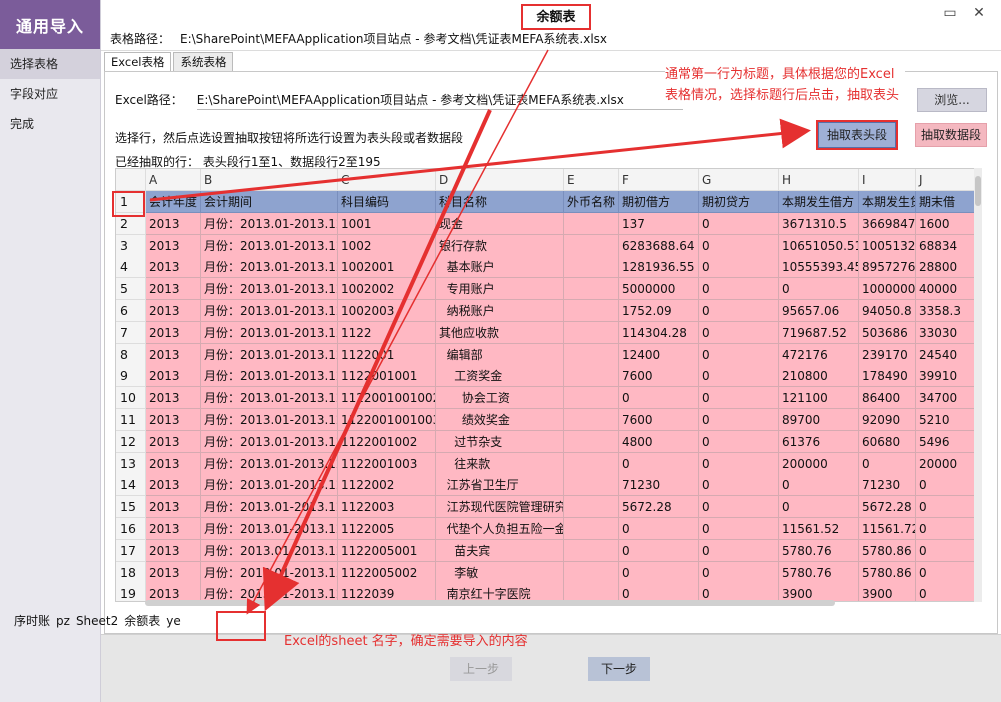 The image size is (1001, 702). I want to click on table-cell: 1122, so click(387, 332).